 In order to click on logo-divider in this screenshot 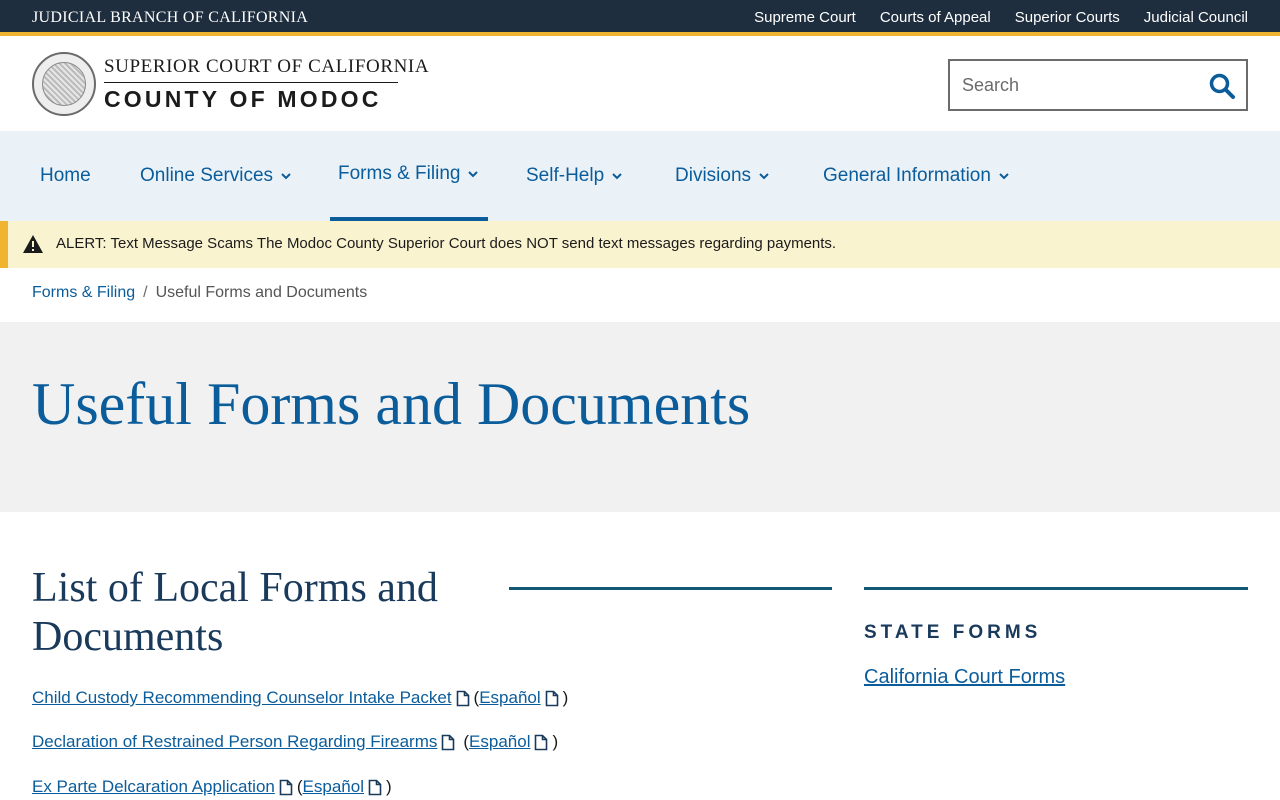, I will do `click(251, 82)`.